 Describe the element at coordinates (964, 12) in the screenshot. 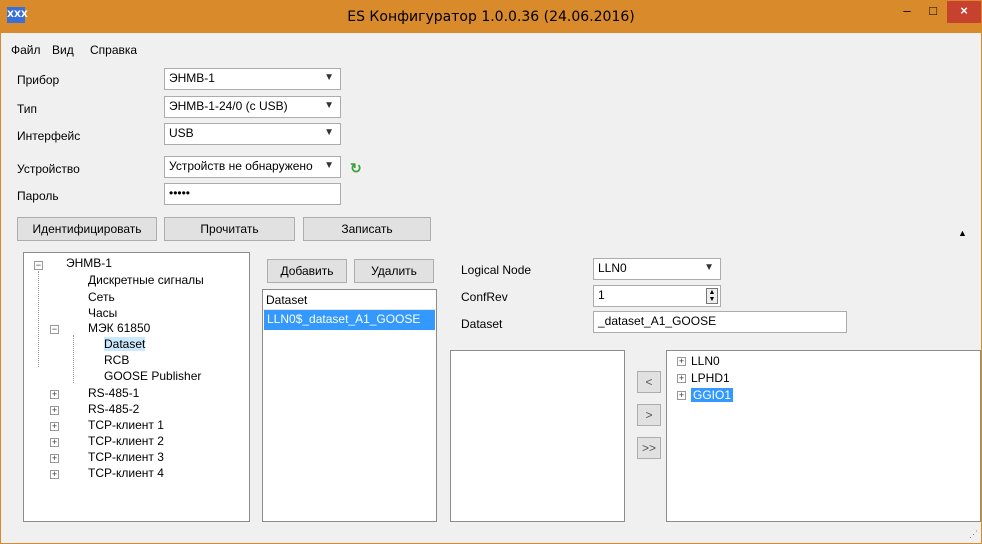

I see `close-button: ×` at that location.